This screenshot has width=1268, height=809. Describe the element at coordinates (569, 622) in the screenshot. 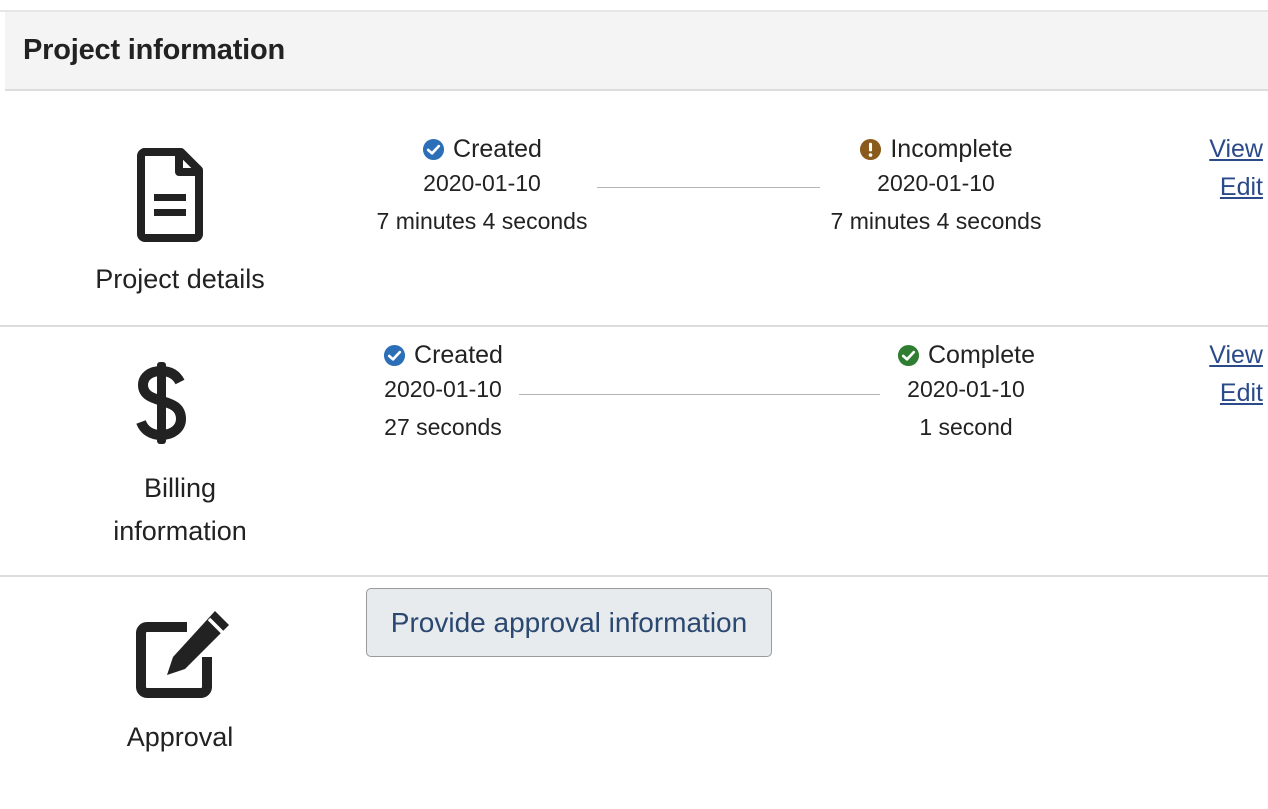

I see `provide-approval-button: Provide approval information` at that location.